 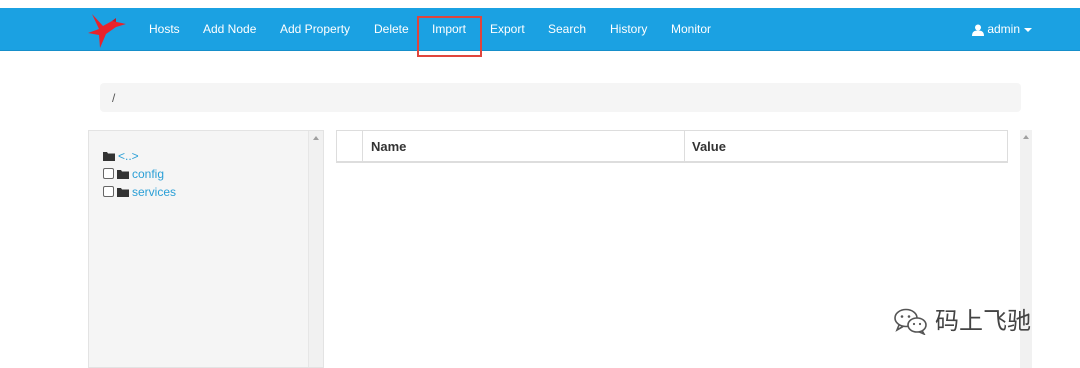 What do you see at coordinates (449, 36) in the screenshot?
I see `import-highlight-box` at bounding box center [449, 36].